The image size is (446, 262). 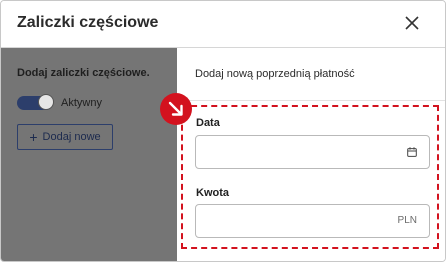 I want to click on toggle-knob, so click(x=46, y=102).